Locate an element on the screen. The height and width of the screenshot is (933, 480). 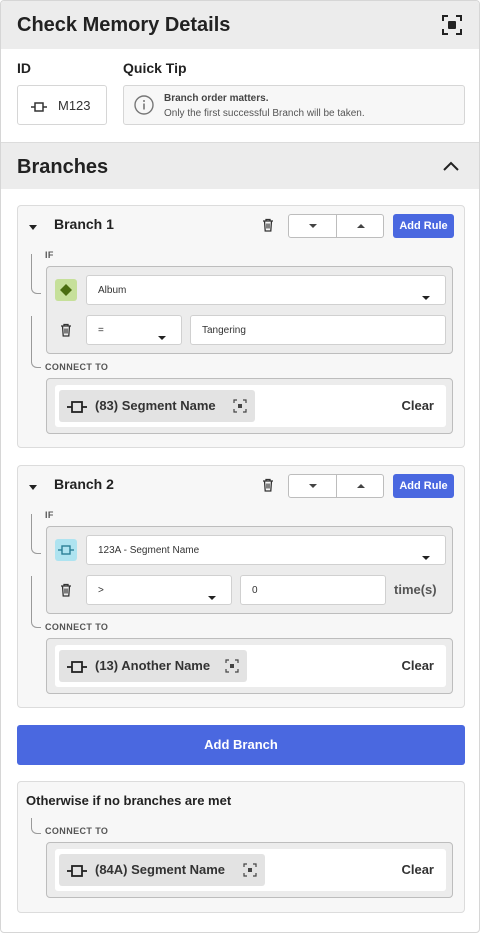
condition-subject-value: Album is located at coordinates (112, 290).